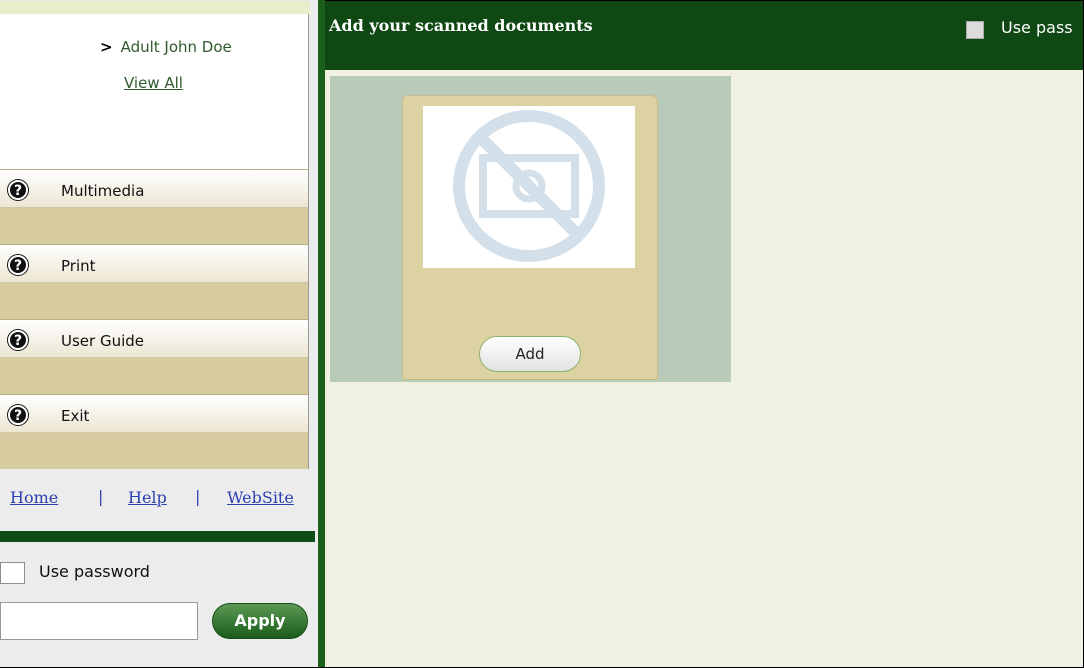 The width and height of the screenshot is (1084, 668). What do you see at coordinates (260, 497) in the screenshot?
I see `website-link: WebSite` at bounding box center [260, 497].